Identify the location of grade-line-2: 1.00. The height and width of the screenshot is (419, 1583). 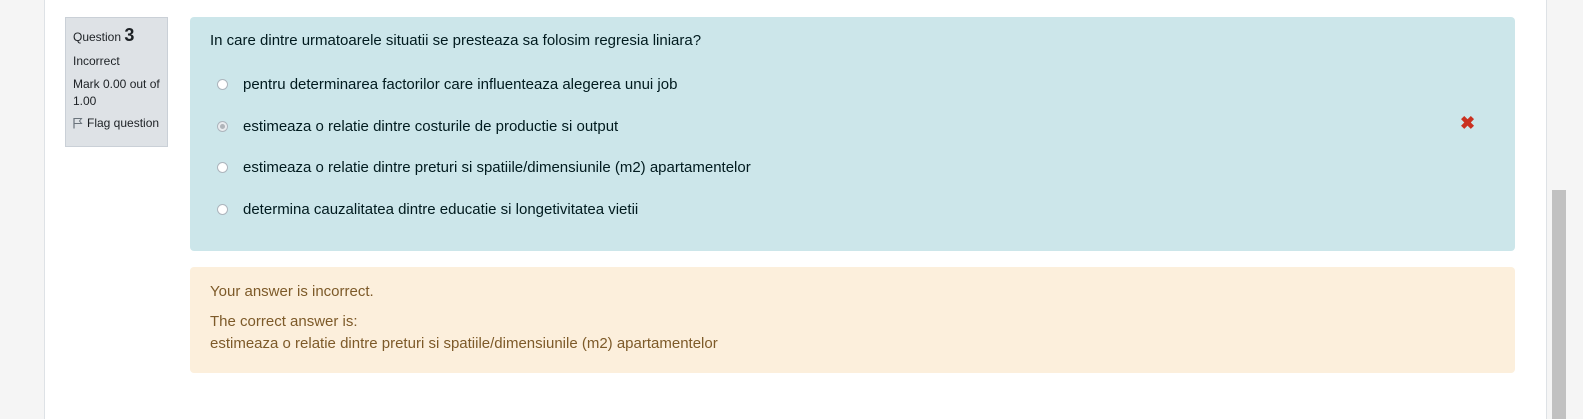
(85, 101).